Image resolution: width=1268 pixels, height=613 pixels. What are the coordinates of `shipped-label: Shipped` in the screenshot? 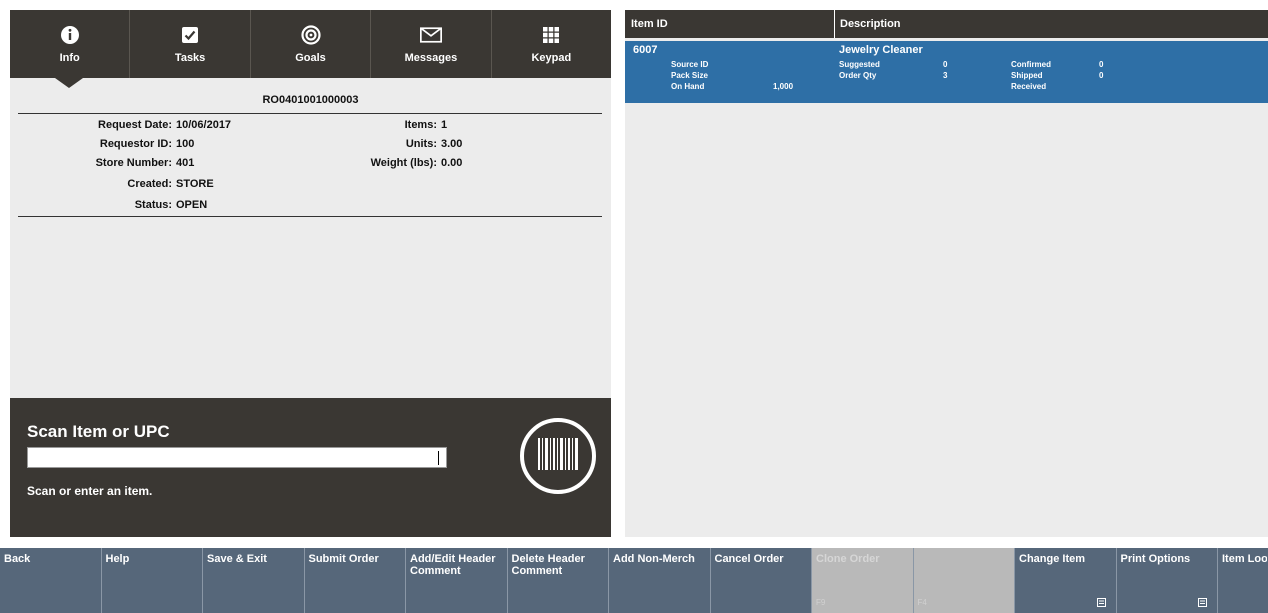 It's located at (1027, 75).